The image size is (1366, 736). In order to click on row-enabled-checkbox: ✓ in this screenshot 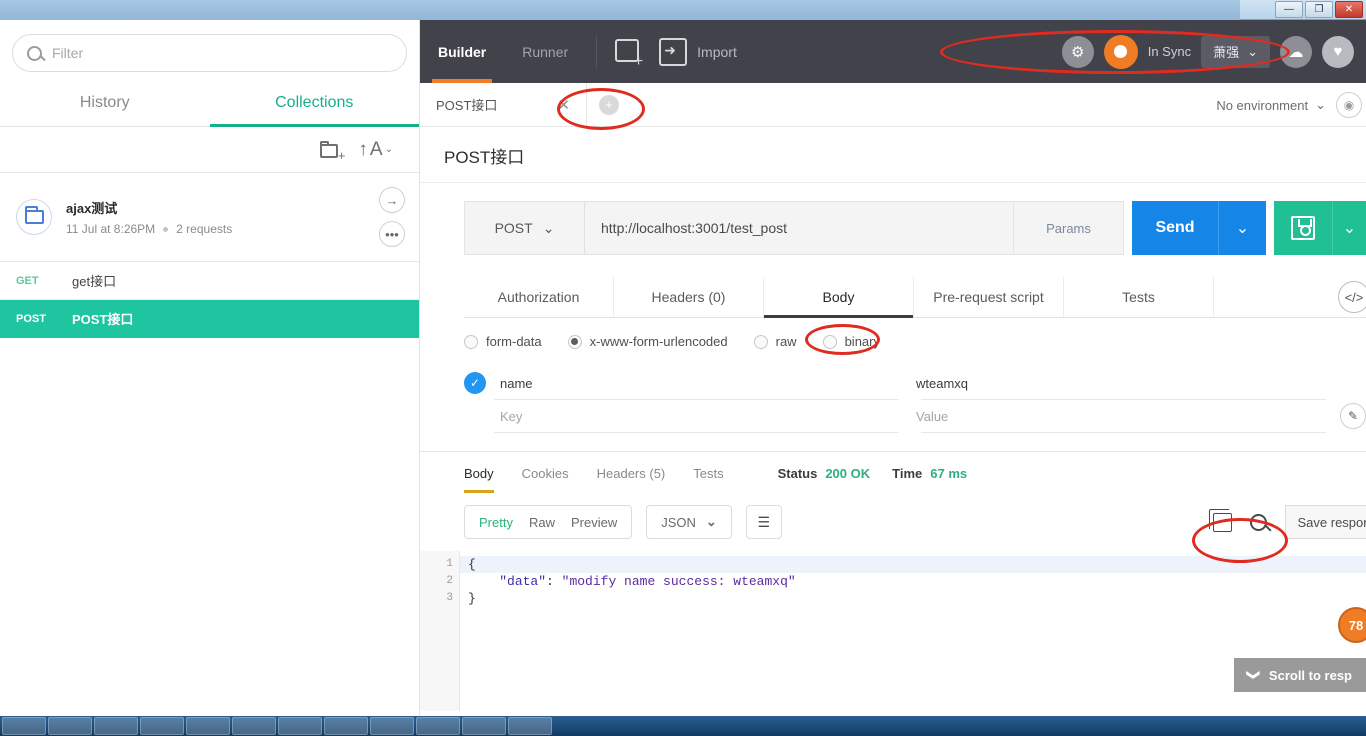, I will do `click(479, 383)`.